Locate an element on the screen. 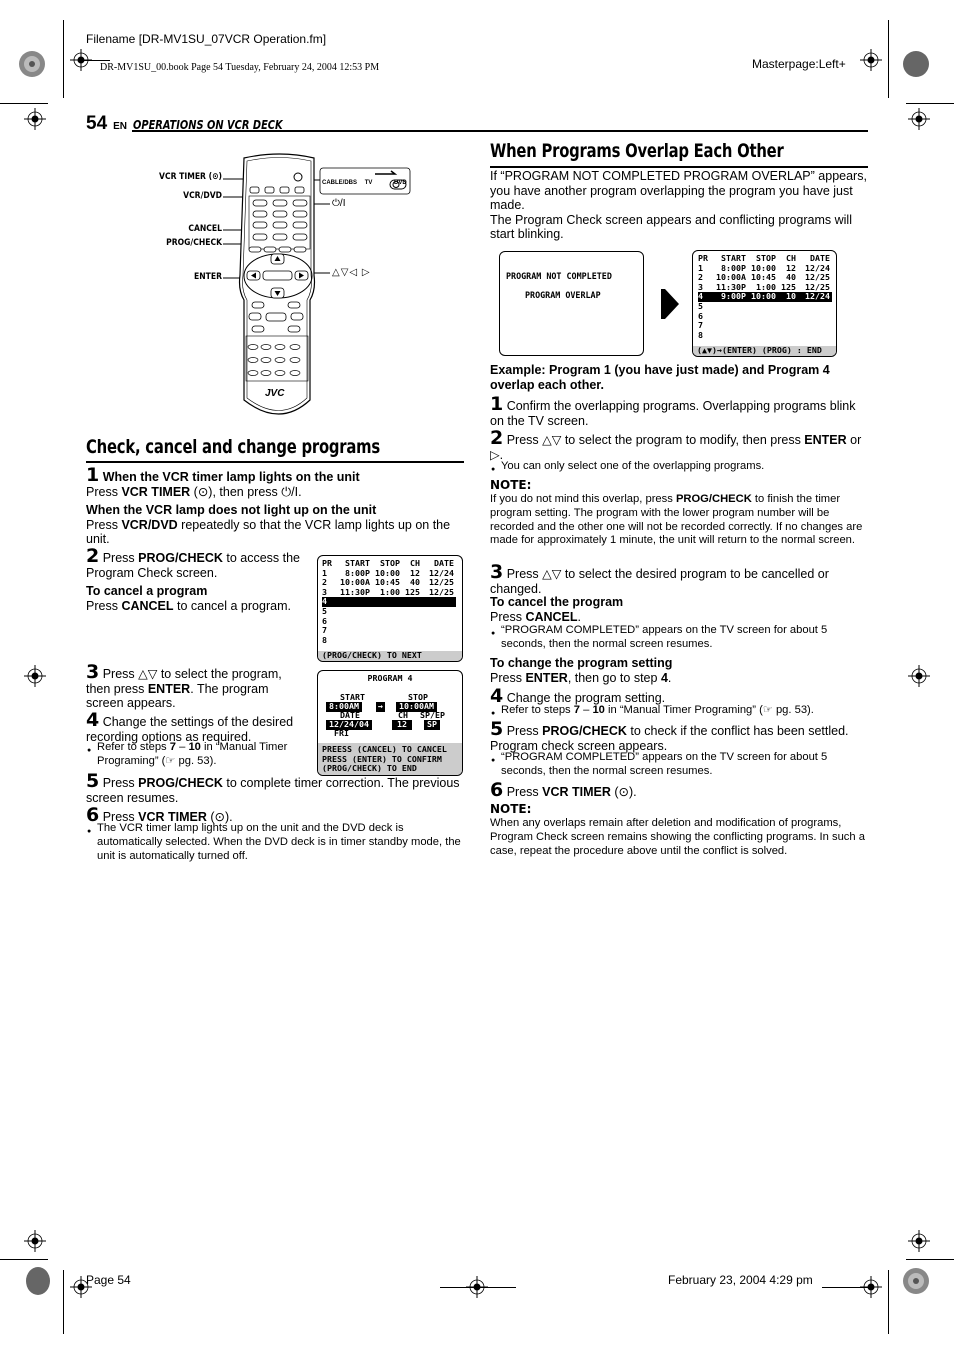 The height and width of the screenshot is (1351, 954). header-rule is located at coordinates (500, 131).